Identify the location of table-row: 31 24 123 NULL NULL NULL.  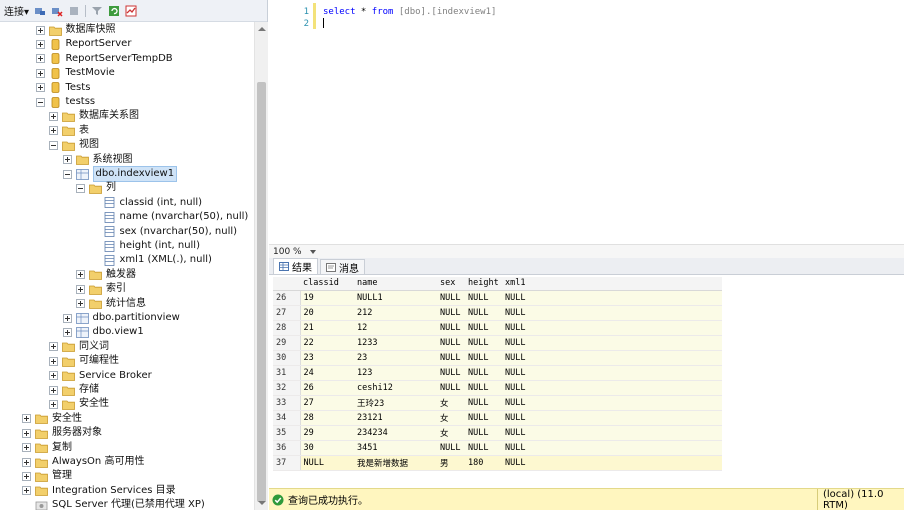
(497, 373).